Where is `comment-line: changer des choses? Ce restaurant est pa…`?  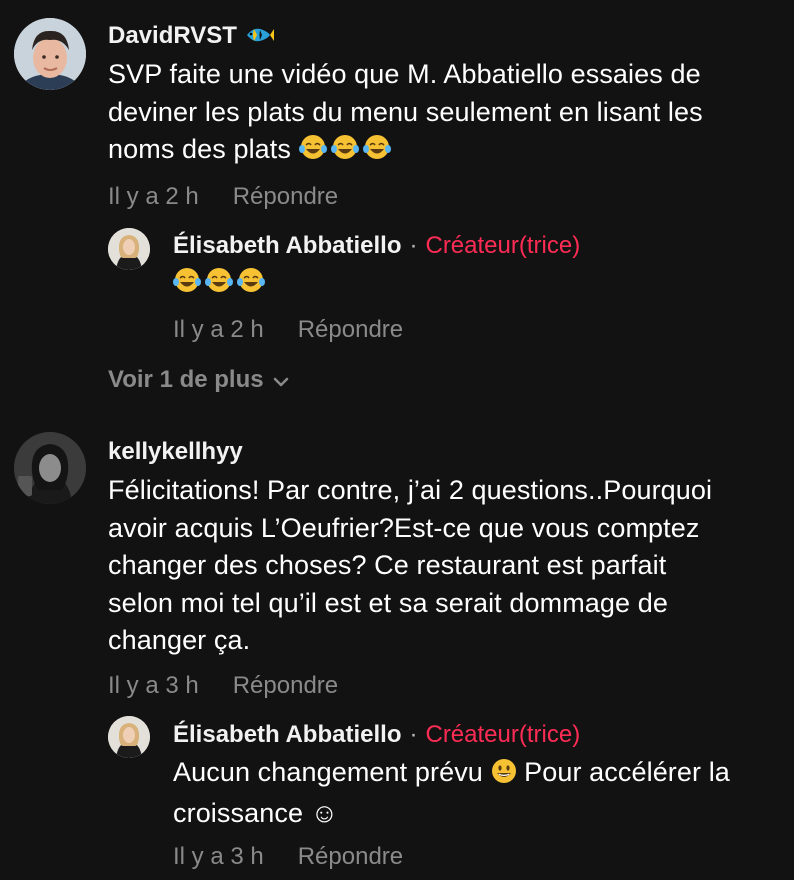
comment-line: changer des choses? Ce restaurant est pa… is located at coordinates (387, 565).